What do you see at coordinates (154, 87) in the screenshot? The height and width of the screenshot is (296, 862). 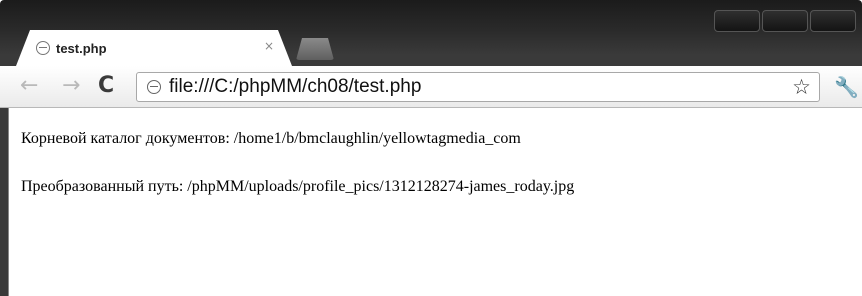 I see `page-globe-icon` at bounding box center [154, 87].